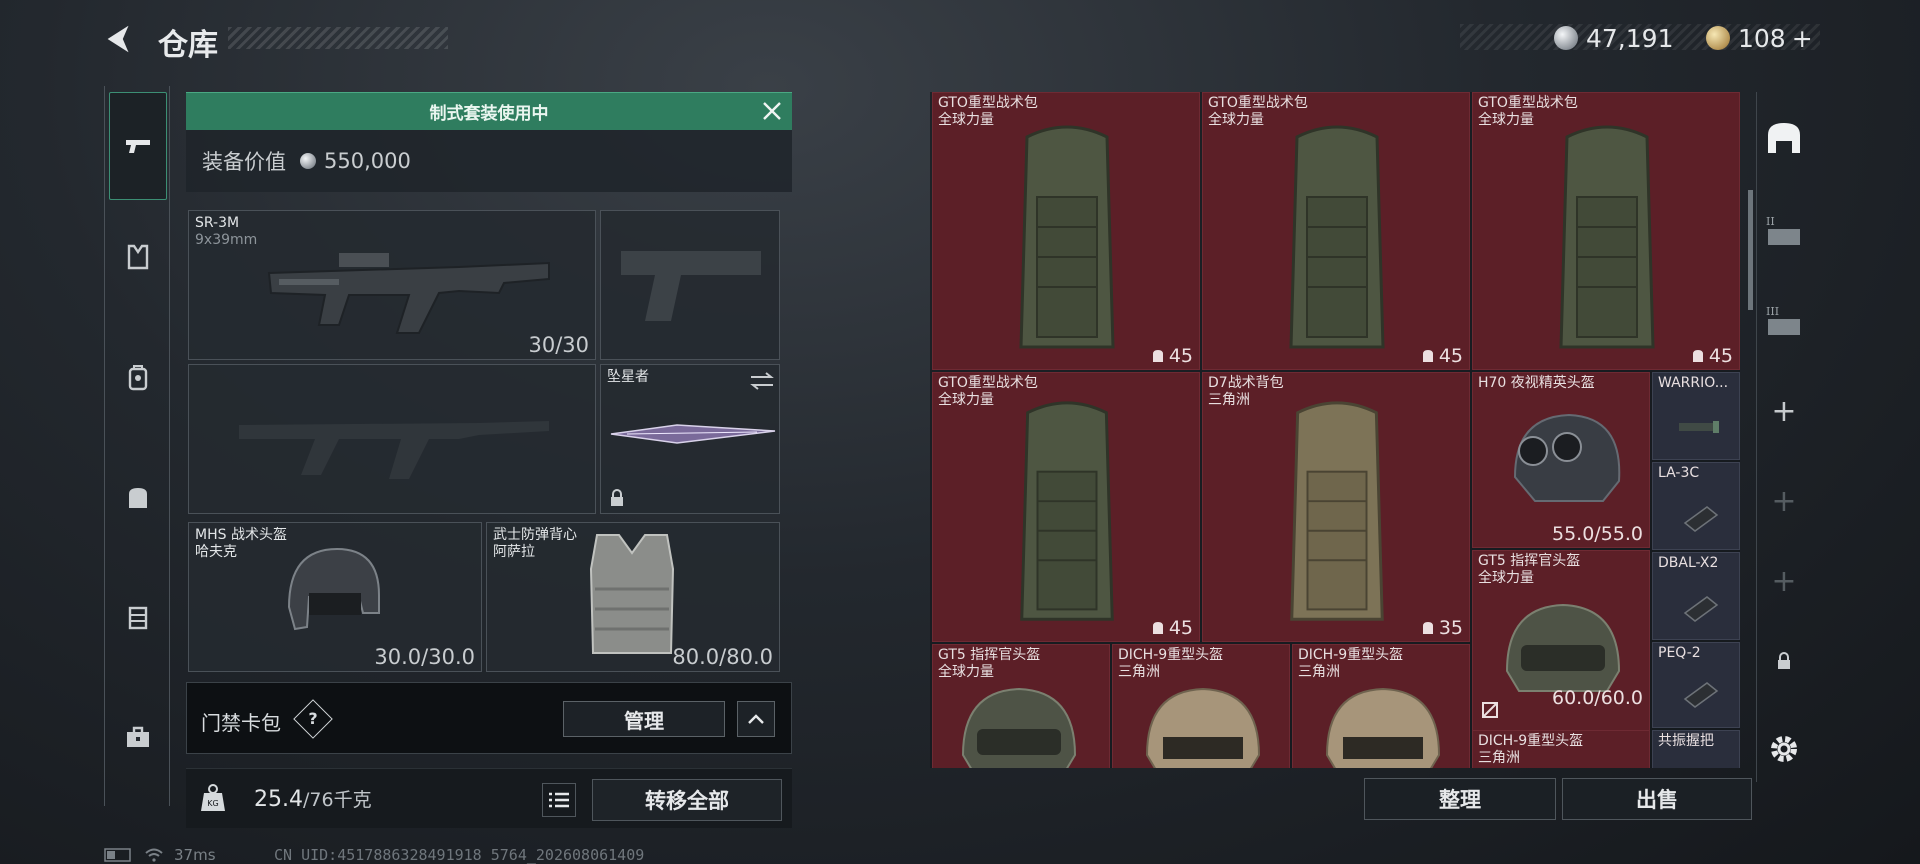 The width and height of the screenshot is (1920, 864). I want to click on item-name: PEQ-2, so click(1679, 653).